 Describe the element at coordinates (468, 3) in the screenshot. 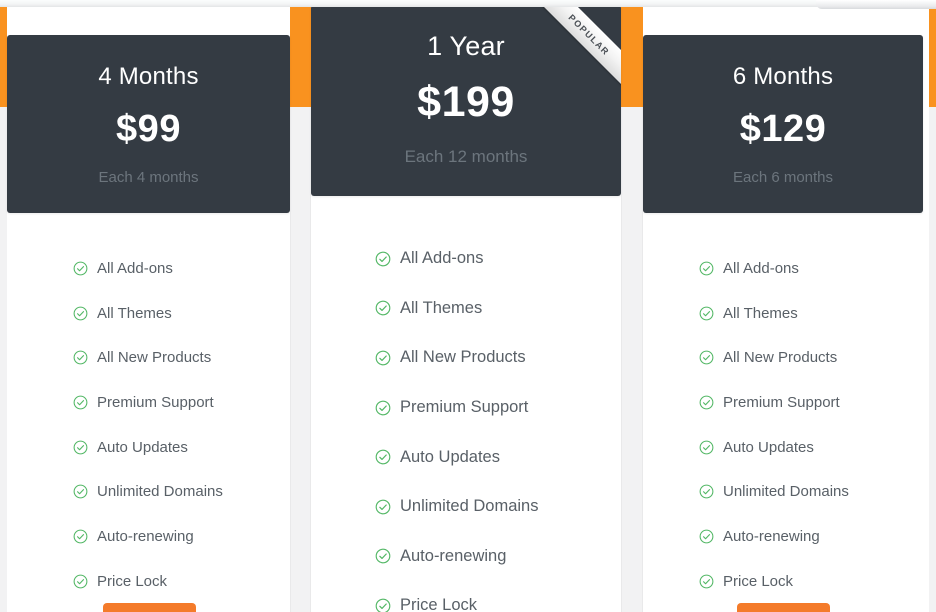

I see `window-top-chrome` at that location.